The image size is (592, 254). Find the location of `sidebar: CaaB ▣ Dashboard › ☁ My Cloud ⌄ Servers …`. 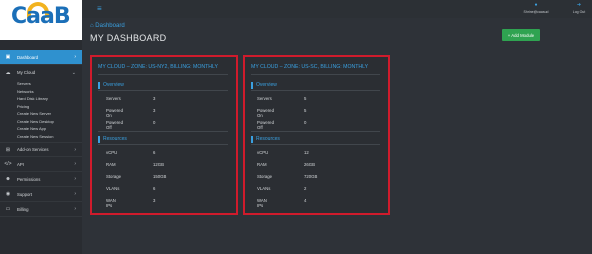

sidebar: CaaB ▣ Dashboard › ☁ My Cloud ⌄ Servers … is located at coordinates (41, 127).